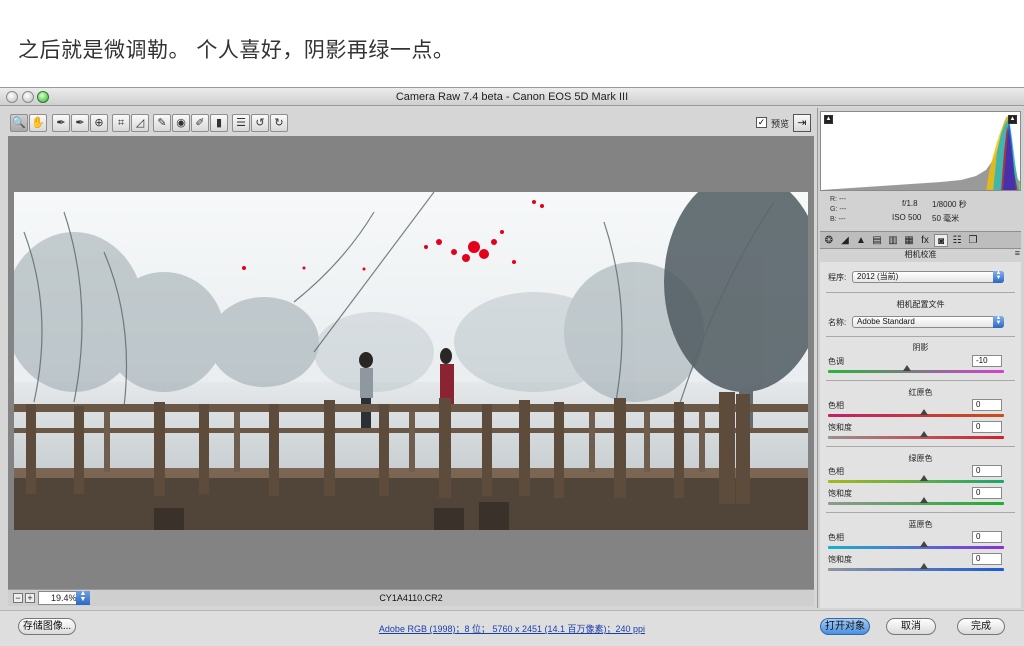  What do you see at coordinates (987, 405) in the screenshot?
I see `red-hue-value: 0` at bounding box center [987, 405].